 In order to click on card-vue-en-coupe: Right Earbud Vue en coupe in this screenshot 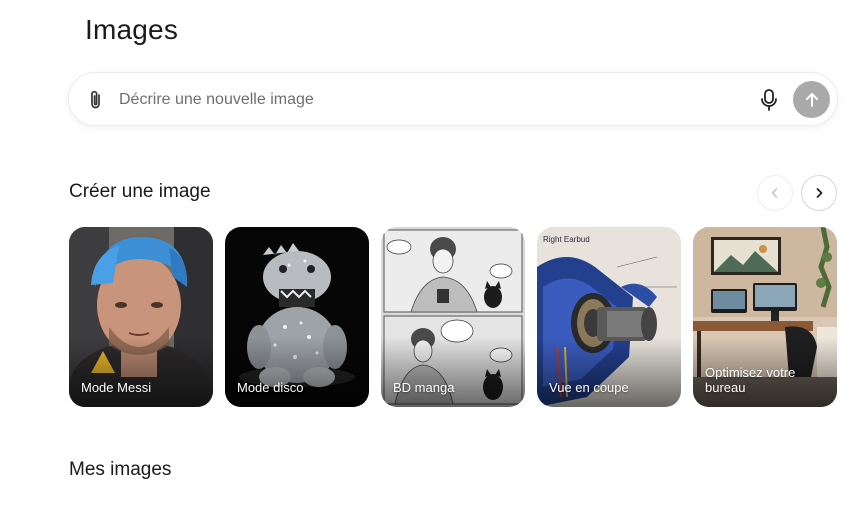, I will do `click(609, 317)`.